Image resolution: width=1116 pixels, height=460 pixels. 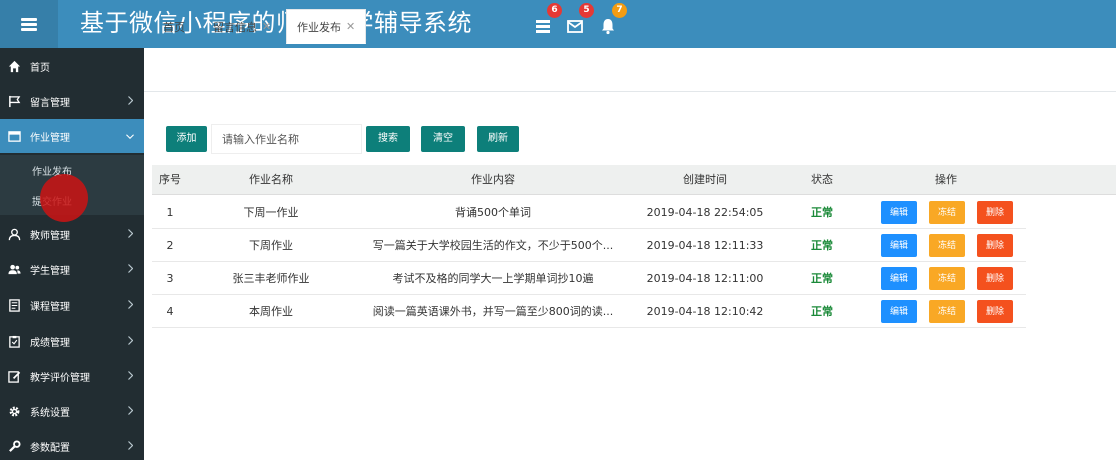 What do you see at coordinates (493, 179) in the screenshot?
I see `column-header-content: 作业内容` at bounding box center [493, 179].